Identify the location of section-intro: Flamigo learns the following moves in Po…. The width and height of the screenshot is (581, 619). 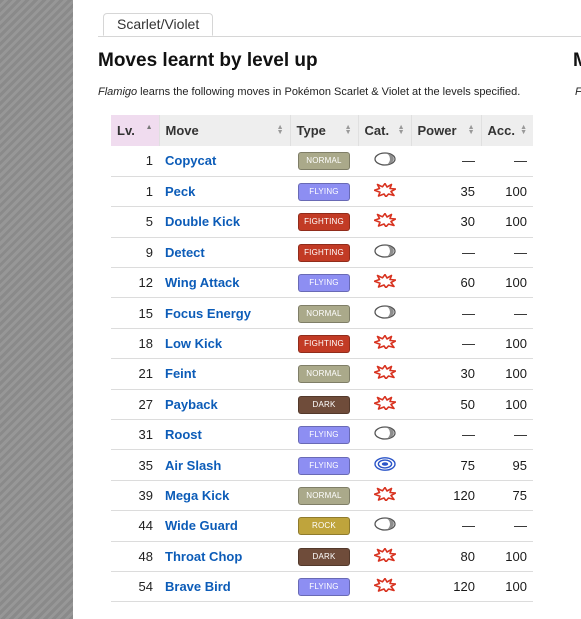
(309, 92).